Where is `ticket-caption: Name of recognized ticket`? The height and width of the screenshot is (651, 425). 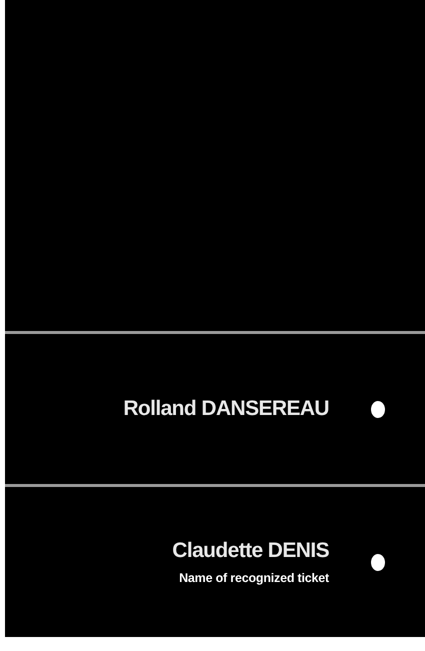
ticket-caption: Name of recognized ticket is located at coordinates (254, 578).